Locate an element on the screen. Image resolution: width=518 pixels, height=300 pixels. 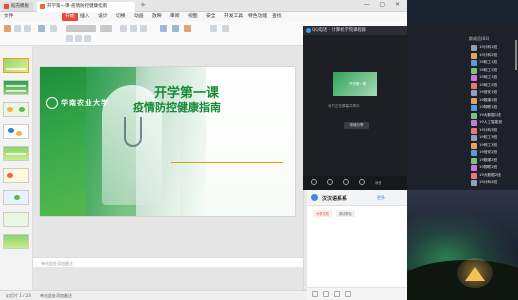
member-name: 19网工1班 is located at coordinates (488, 77).